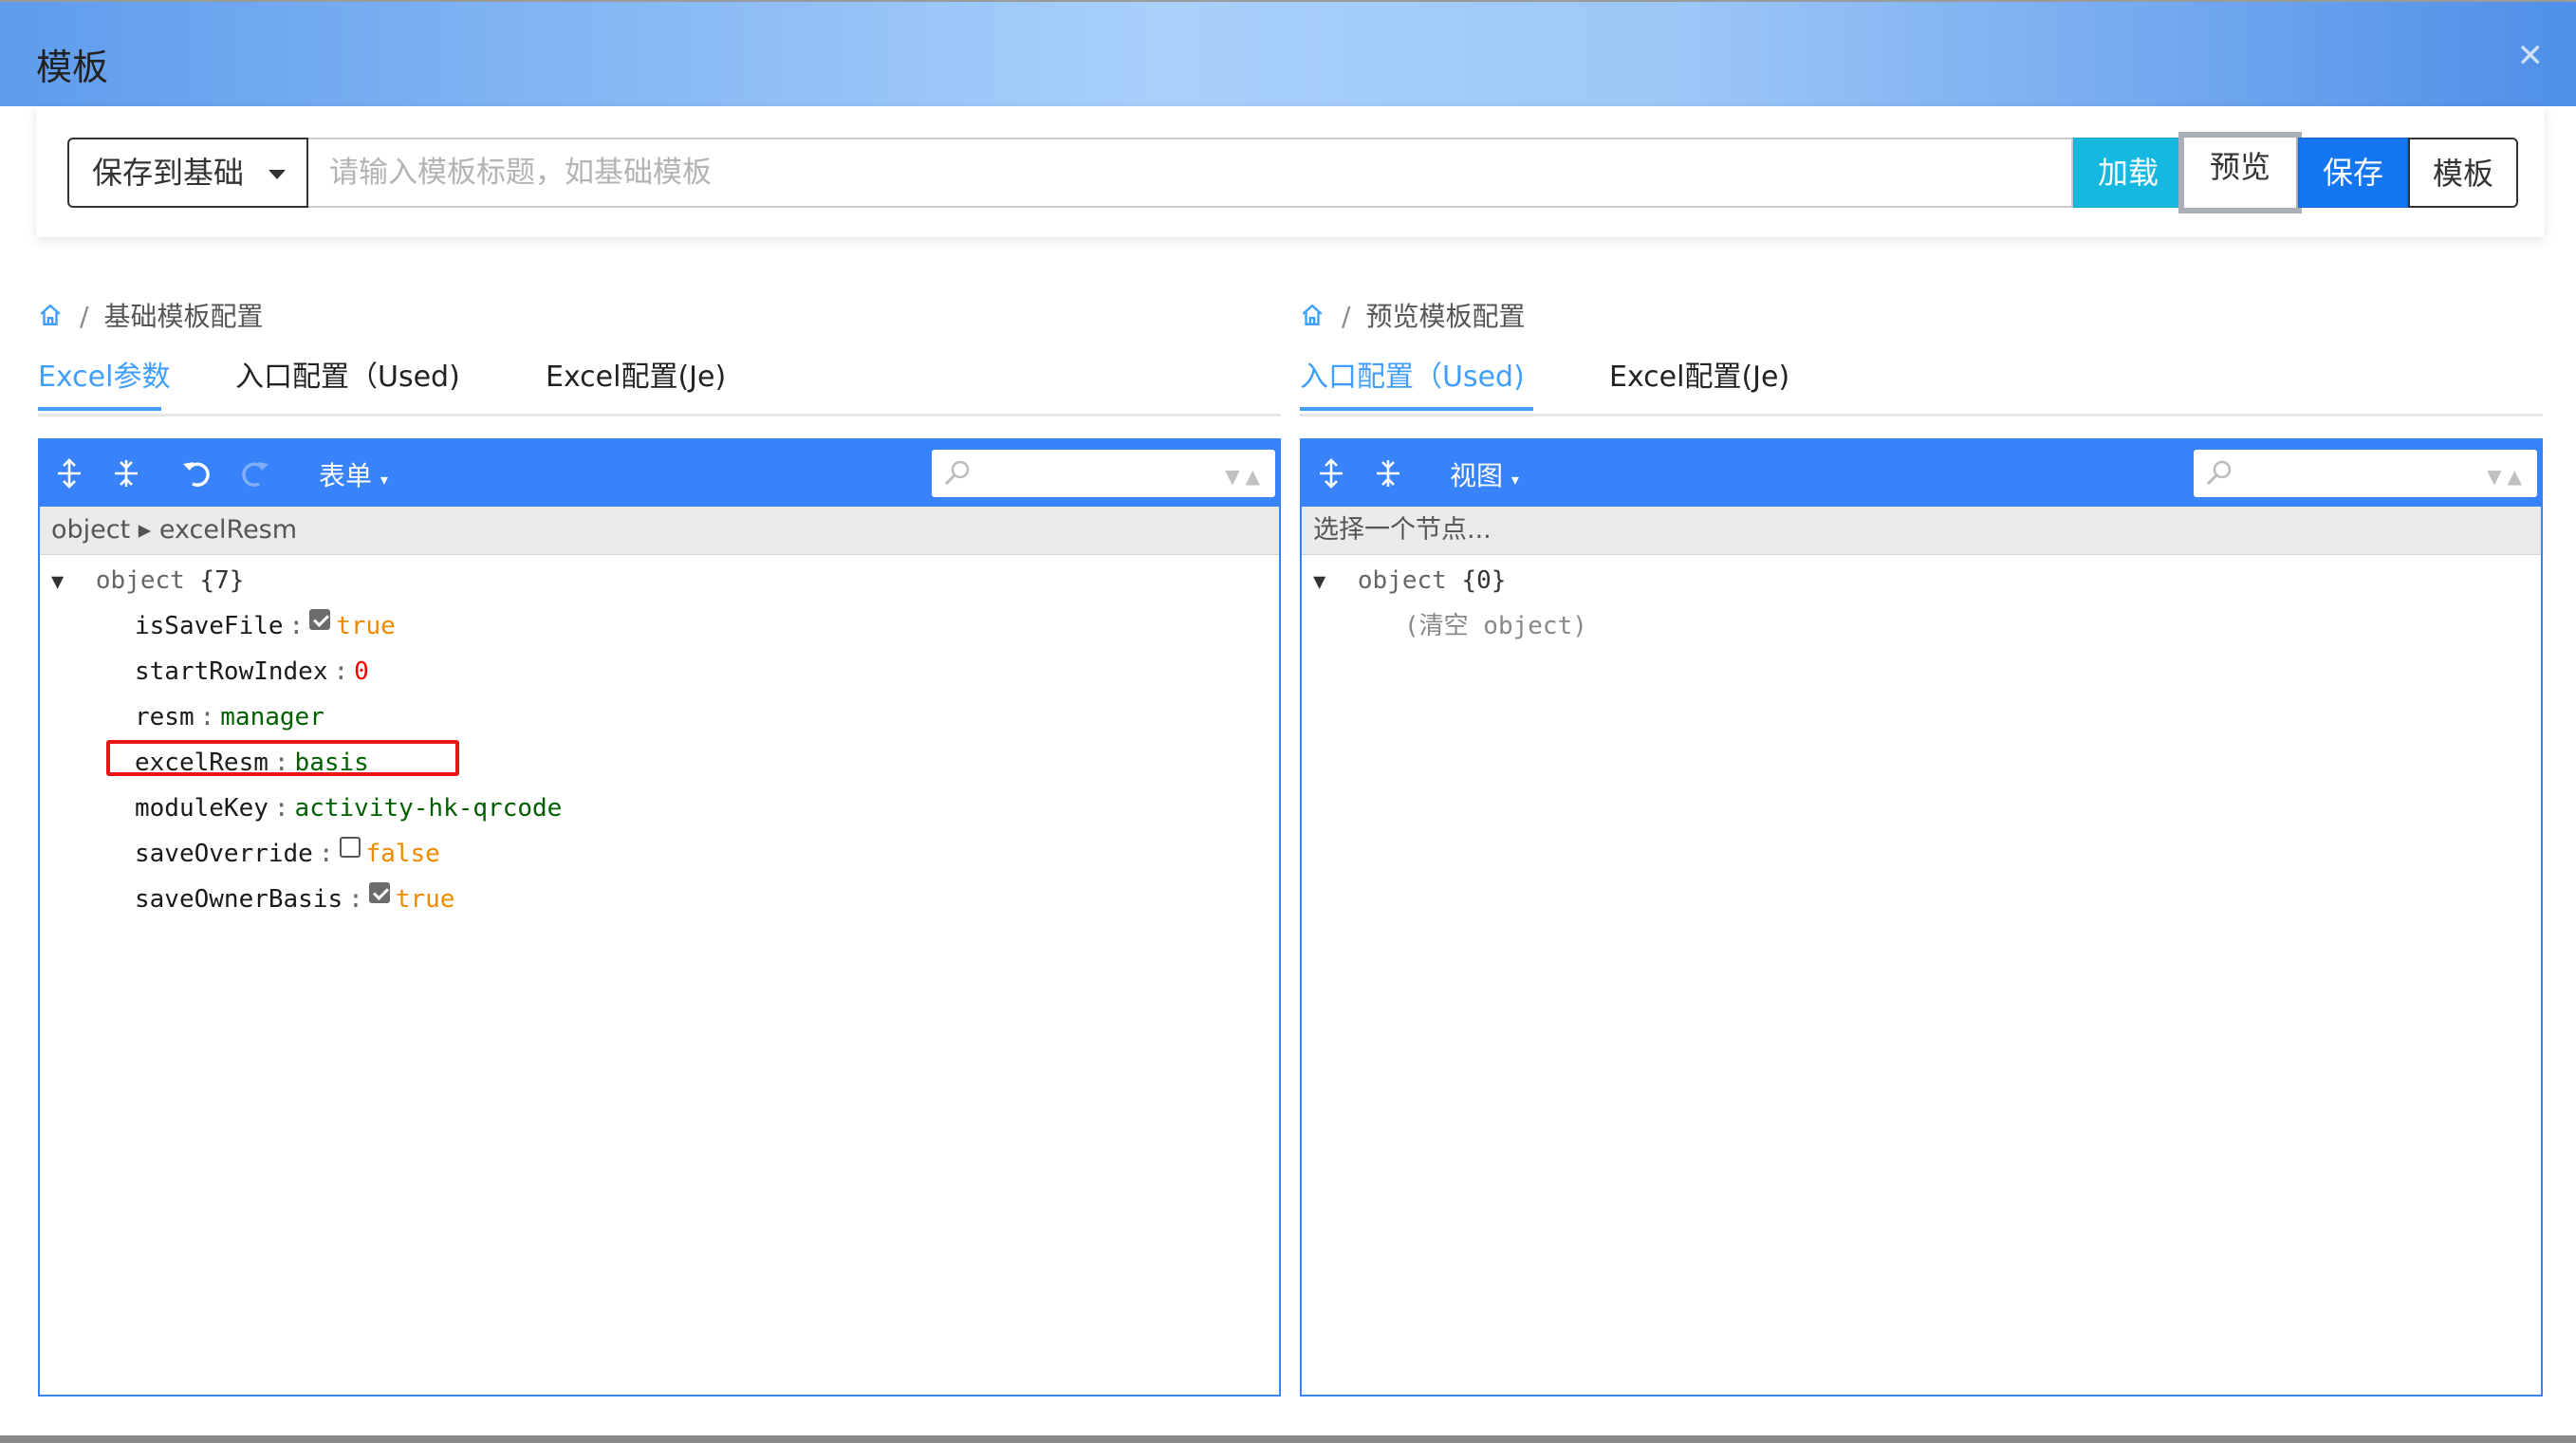 This screenshot has height=1443, width=2576. What do you see at coordinates (183, 316) in the screenshot?
I see `breadcrumb-left-label: 基础模板配置` at bounding box center [183, 316].